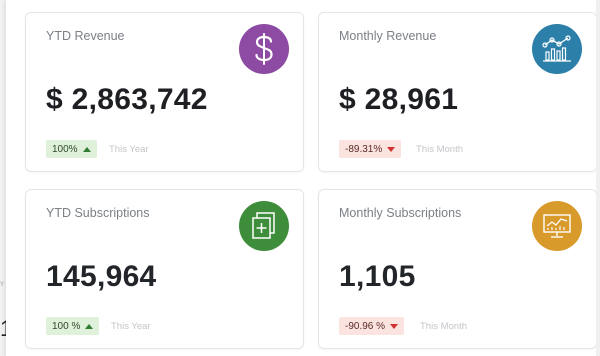 Image resolution: width=600 pixels, height=356 pixels. I want to click on change-badge: 100%, so click(71, 149).